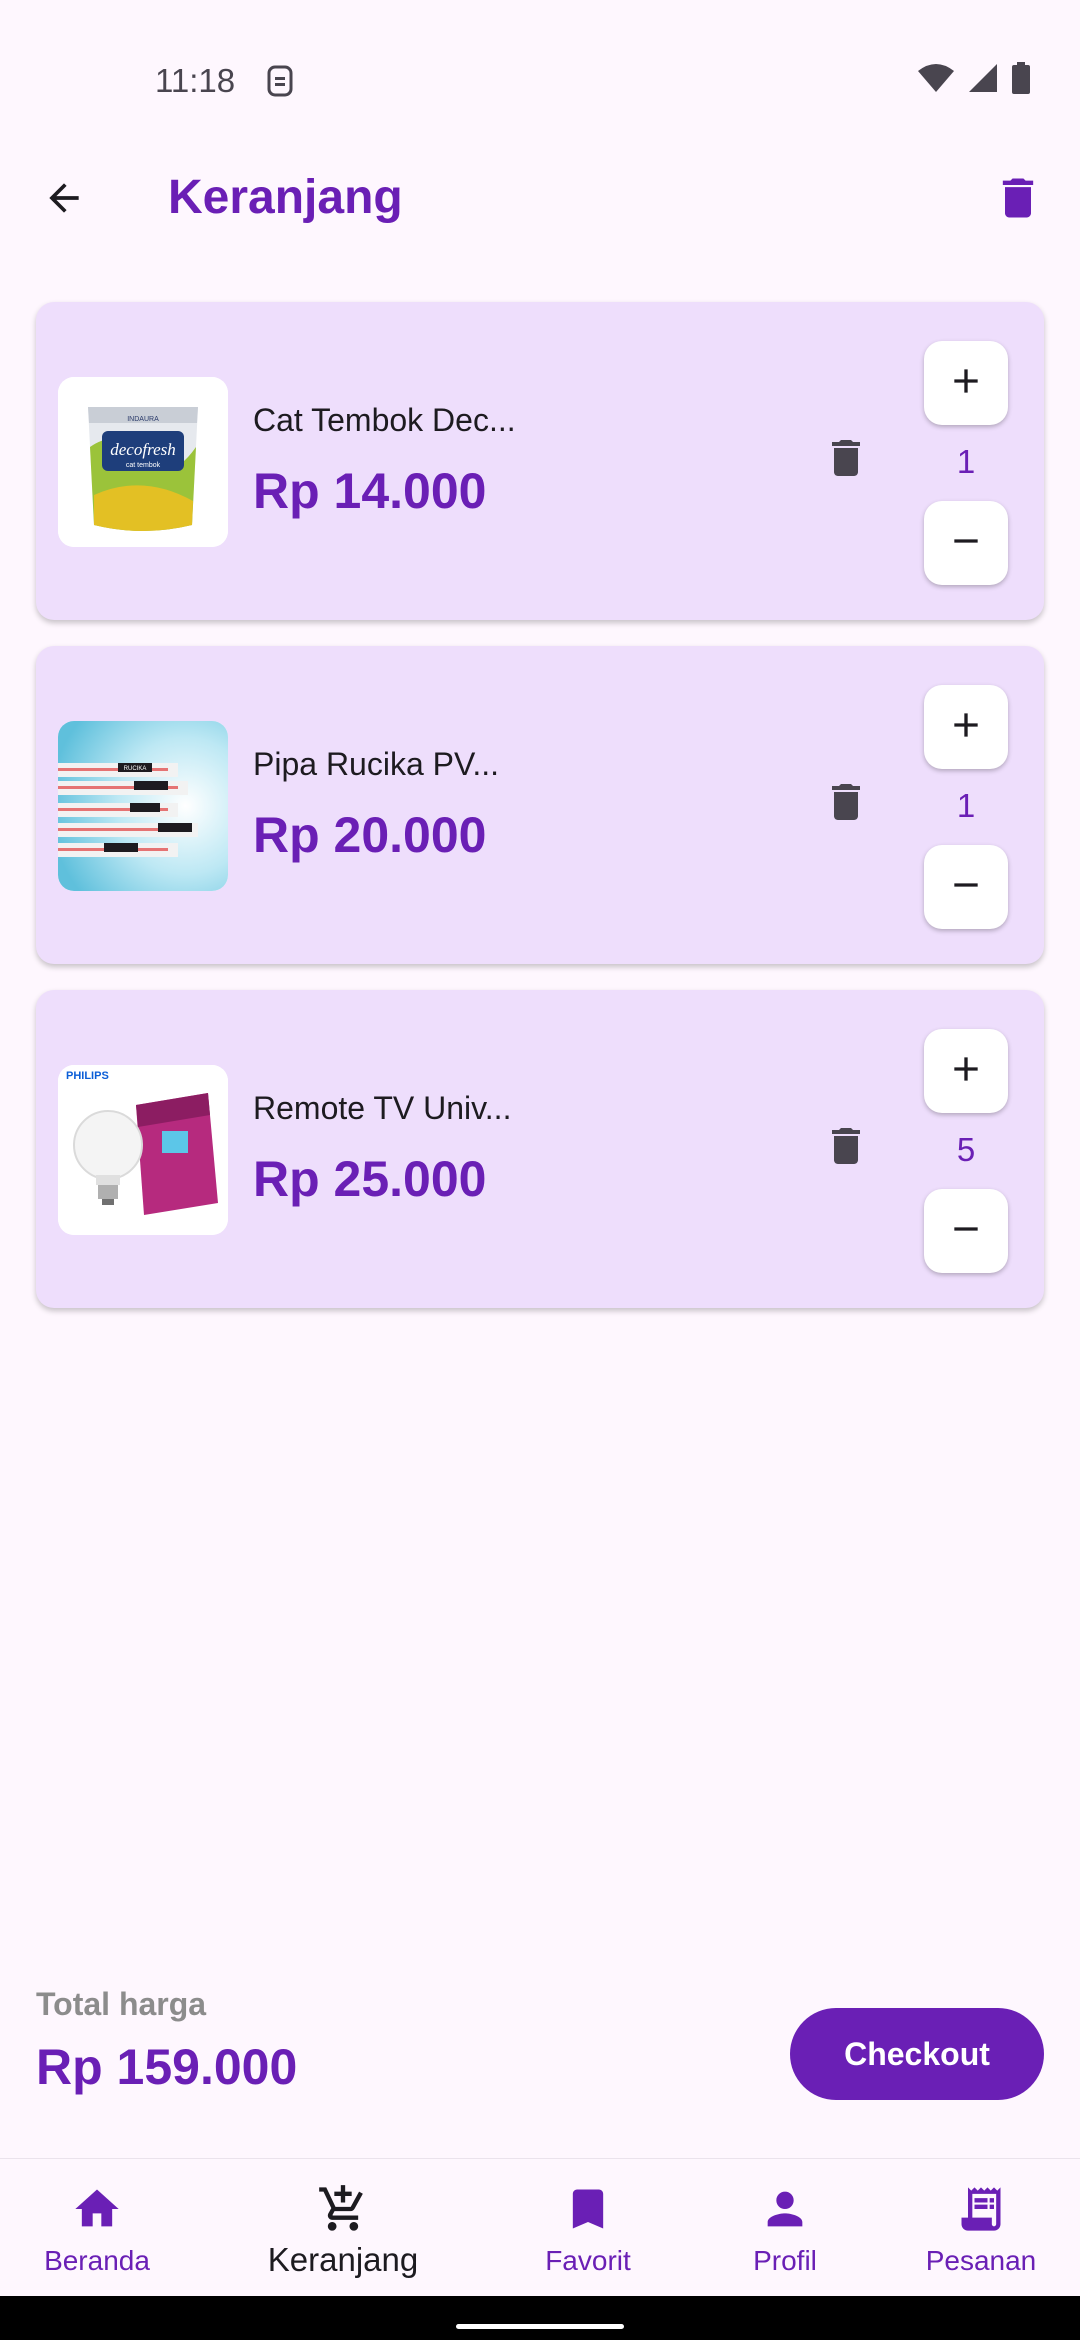  I want to click on arrow-back-icon, so click(64, 200).